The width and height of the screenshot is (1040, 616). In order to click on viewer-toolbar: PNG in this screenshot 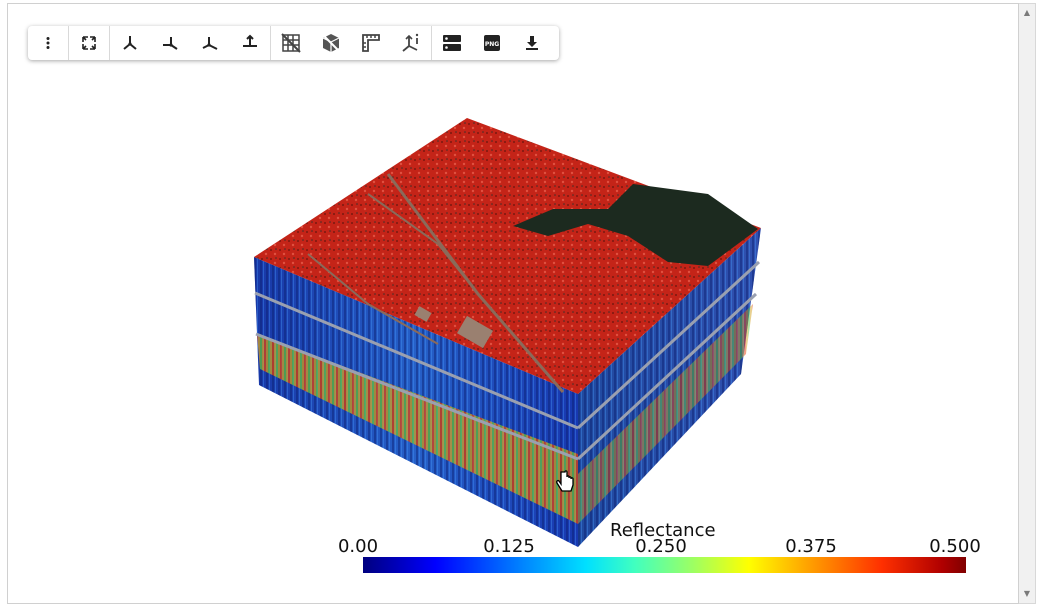, I will do `click(293, 43)`.